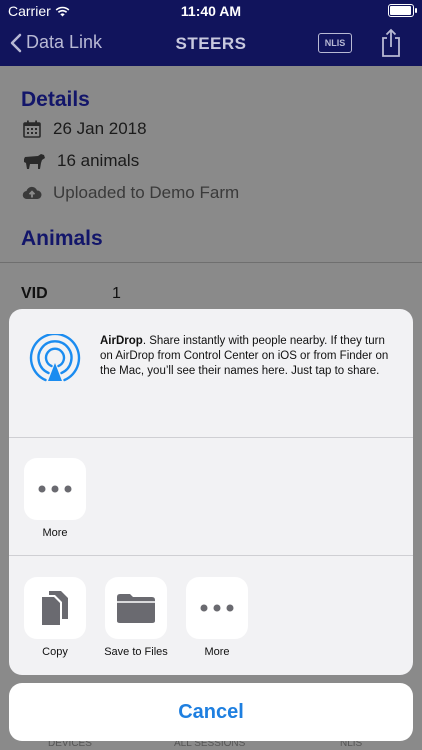 This screenshot has width=422, height=750. I want to click on details-heading: Details, so click(55, 99).